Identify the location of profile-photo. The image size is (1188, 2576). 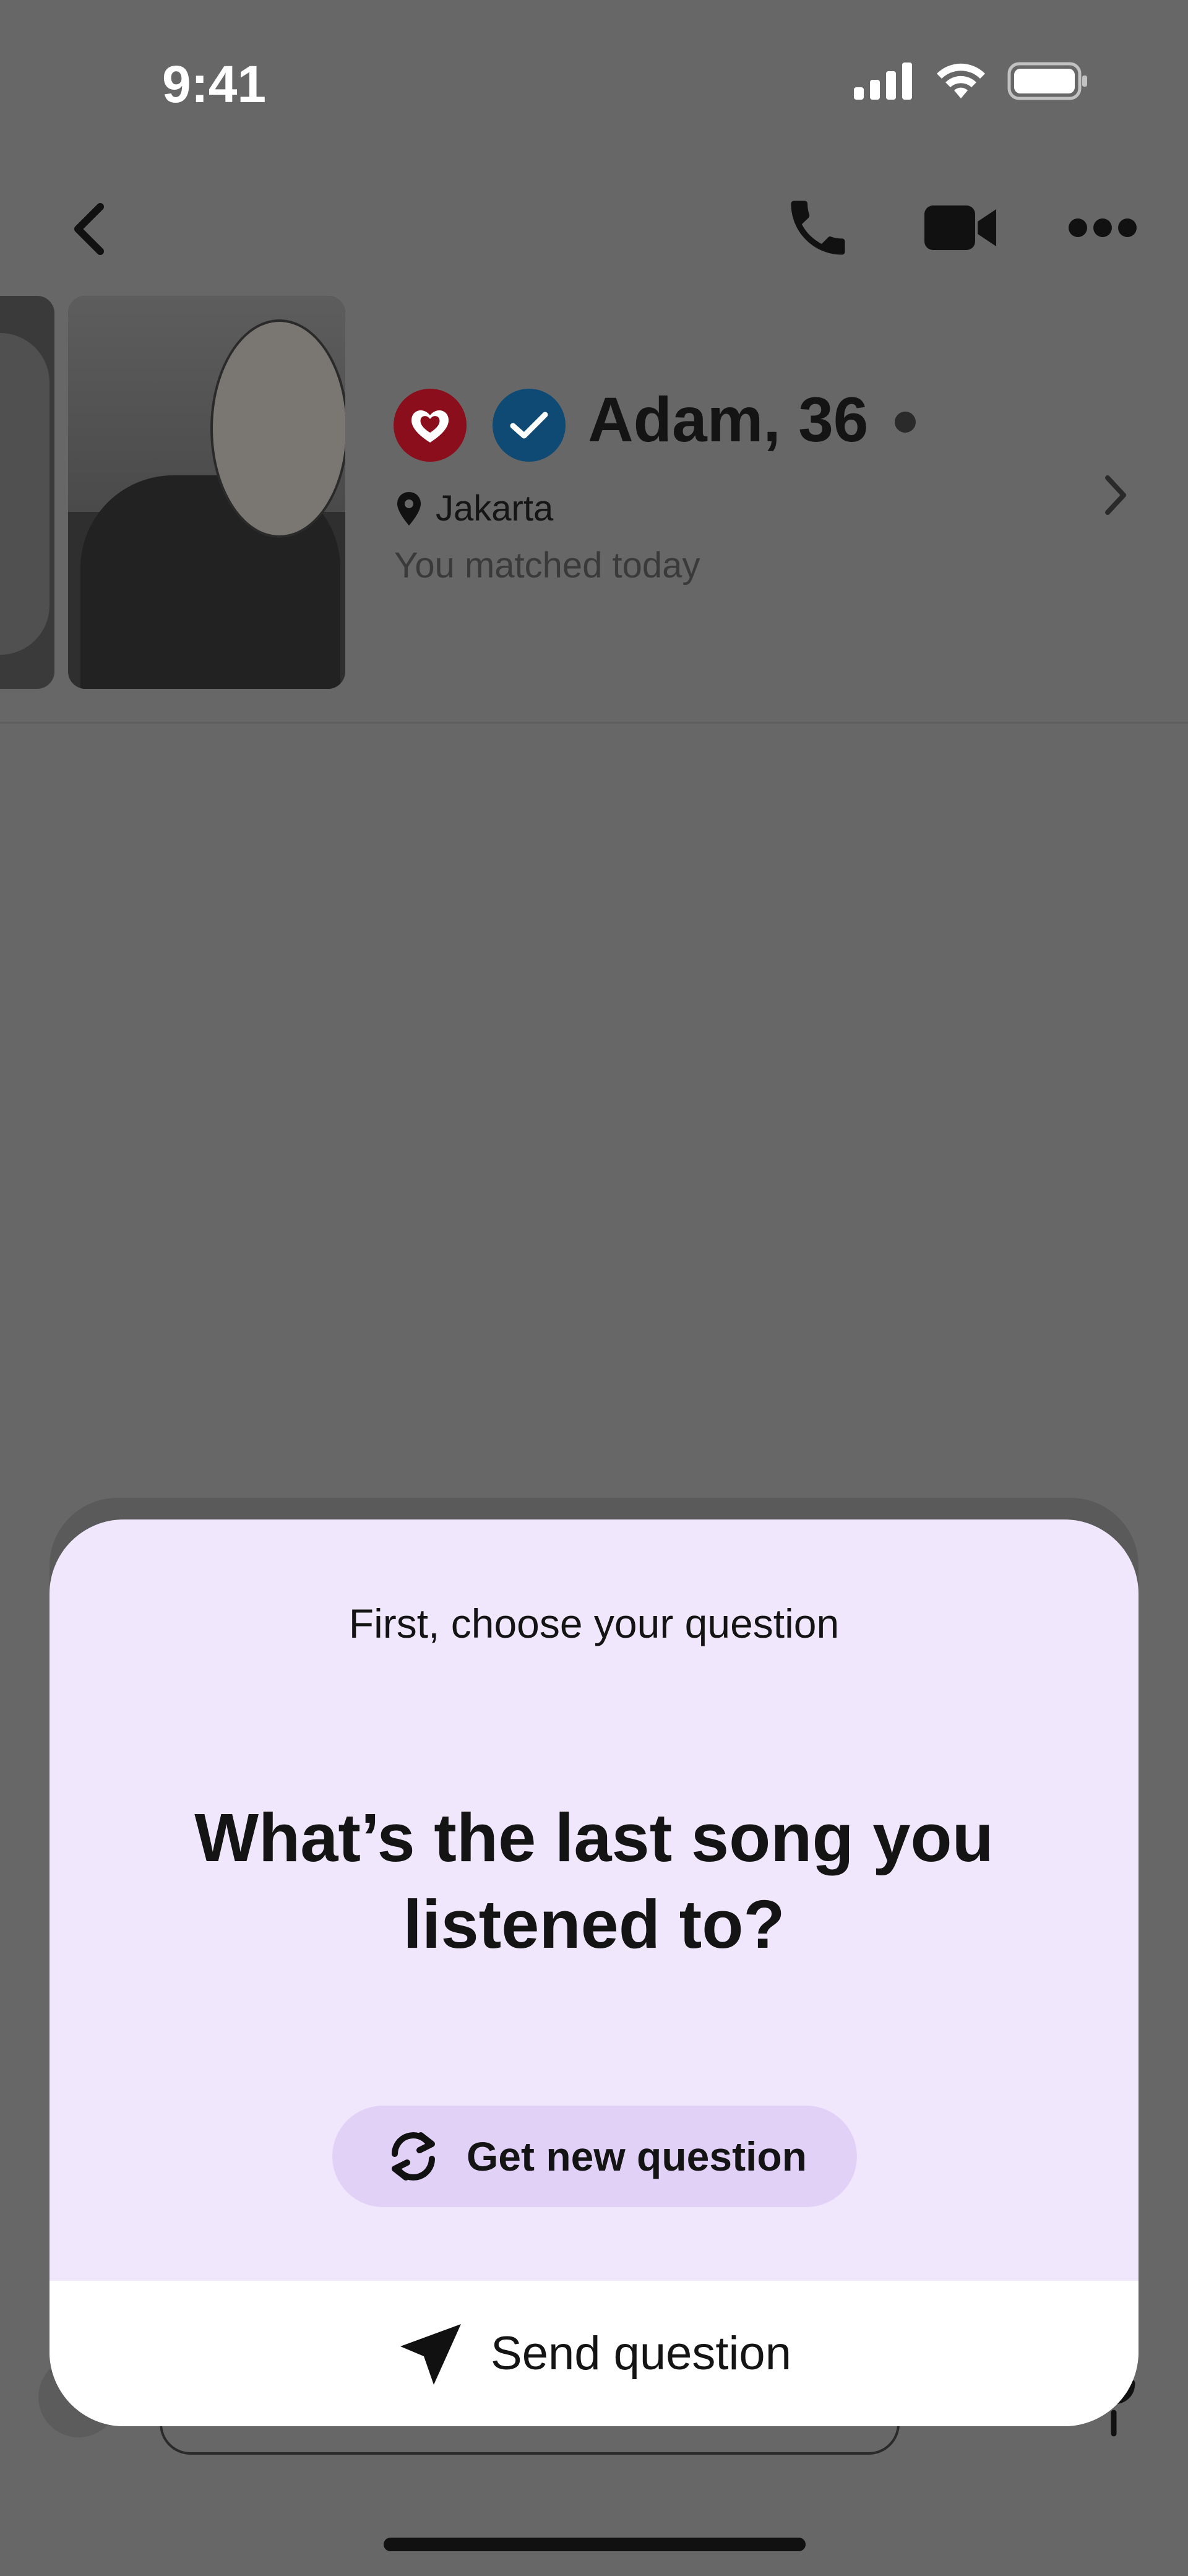
(206, 492).